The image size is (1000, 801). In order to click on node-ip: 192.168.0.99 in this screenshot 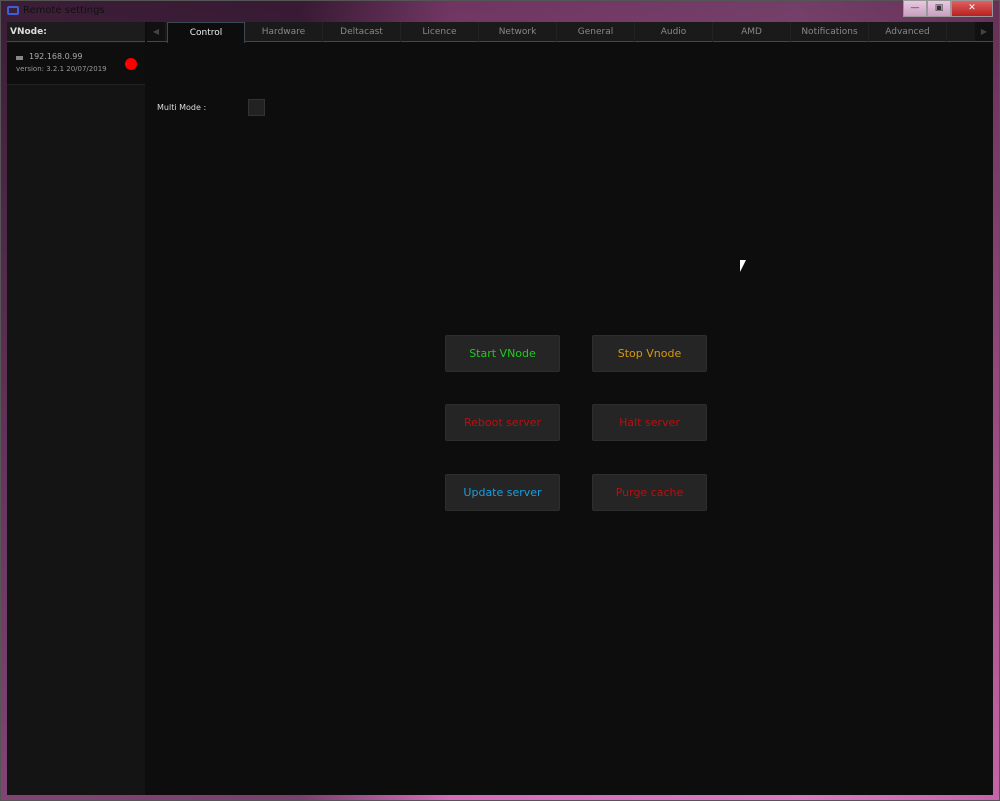, I will do `click(56, 56)`.